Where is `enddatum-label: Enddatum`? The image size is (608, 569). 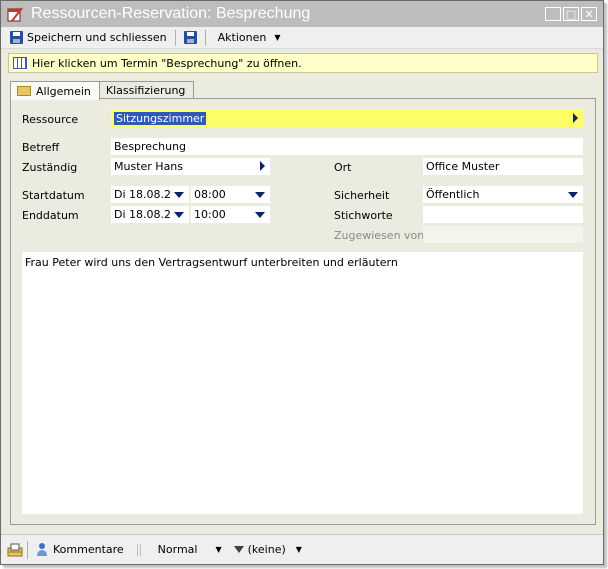
enddatum-label: Enddatum is located at coordinates (50, 215).